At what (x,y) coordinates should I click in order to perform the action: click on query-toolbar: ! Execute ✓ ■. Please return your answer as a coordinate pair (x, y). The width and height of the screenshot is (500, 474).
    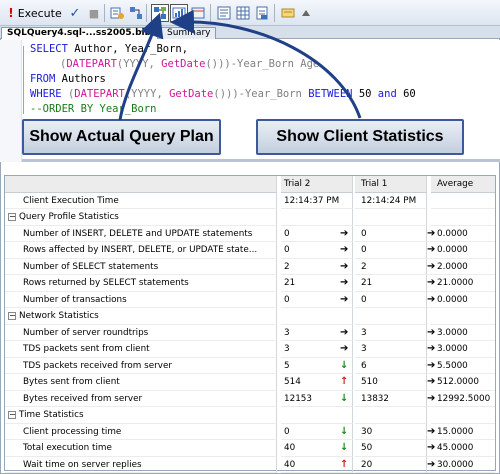
    Looking at the image, I should click on (250, 13).